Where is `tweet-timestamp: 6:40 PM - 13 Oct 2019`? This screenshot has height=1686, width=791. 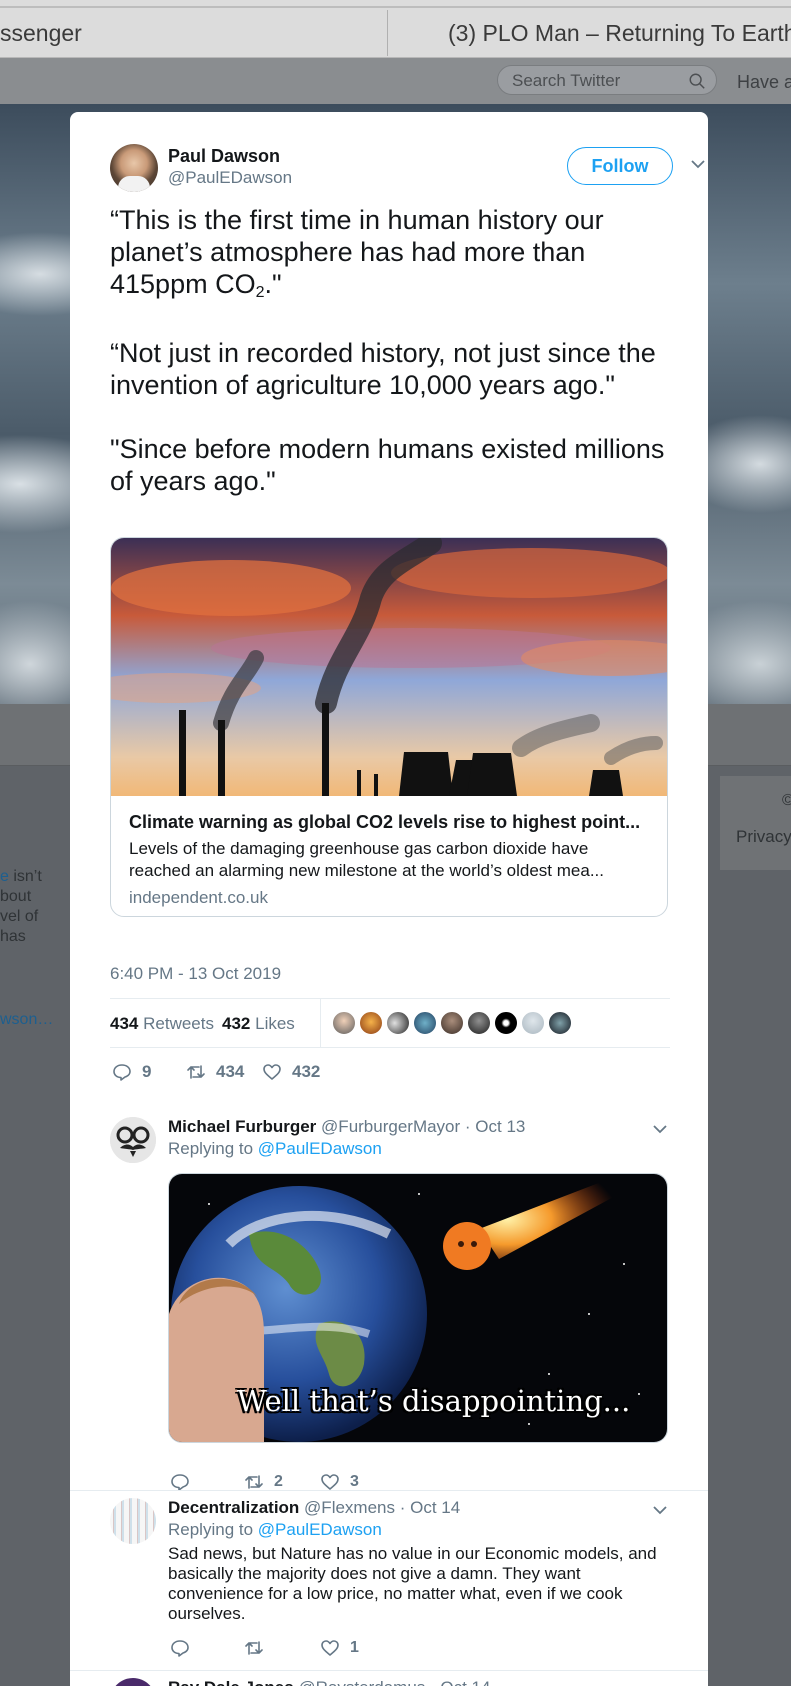 tweet-timestamp: 6:40 PM - 13 Oct 2019 is located at coordinates (195, 974).